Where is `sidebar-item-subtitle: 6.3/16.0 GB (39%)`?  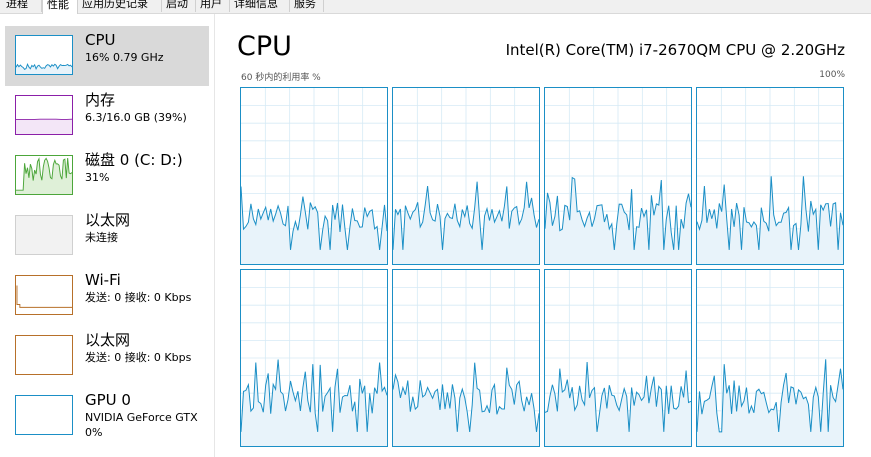 sidebar-item-subtitle: 6.3/16.0 GB (39%) is located at coordinates (136, 117).